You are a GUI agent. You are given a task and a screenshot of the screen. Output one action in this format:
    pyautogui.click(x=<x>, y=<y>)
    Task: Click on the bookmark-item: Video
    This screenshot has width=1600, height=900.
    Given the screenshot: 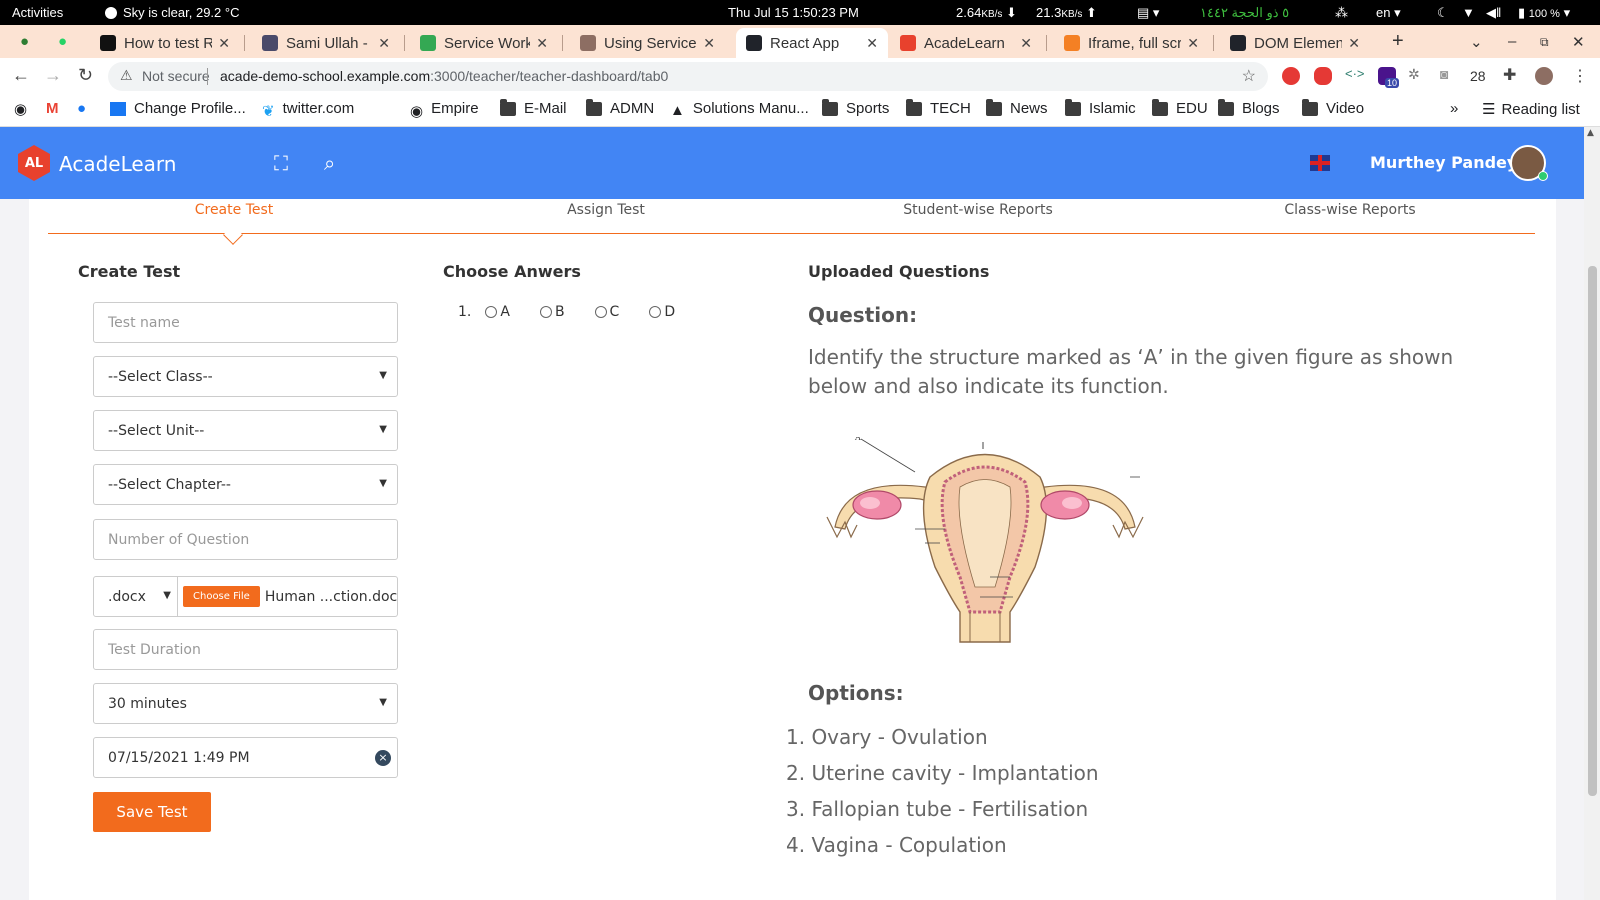 What is the action you would take?
    pyautogui.click(x=1333, y=107)
    